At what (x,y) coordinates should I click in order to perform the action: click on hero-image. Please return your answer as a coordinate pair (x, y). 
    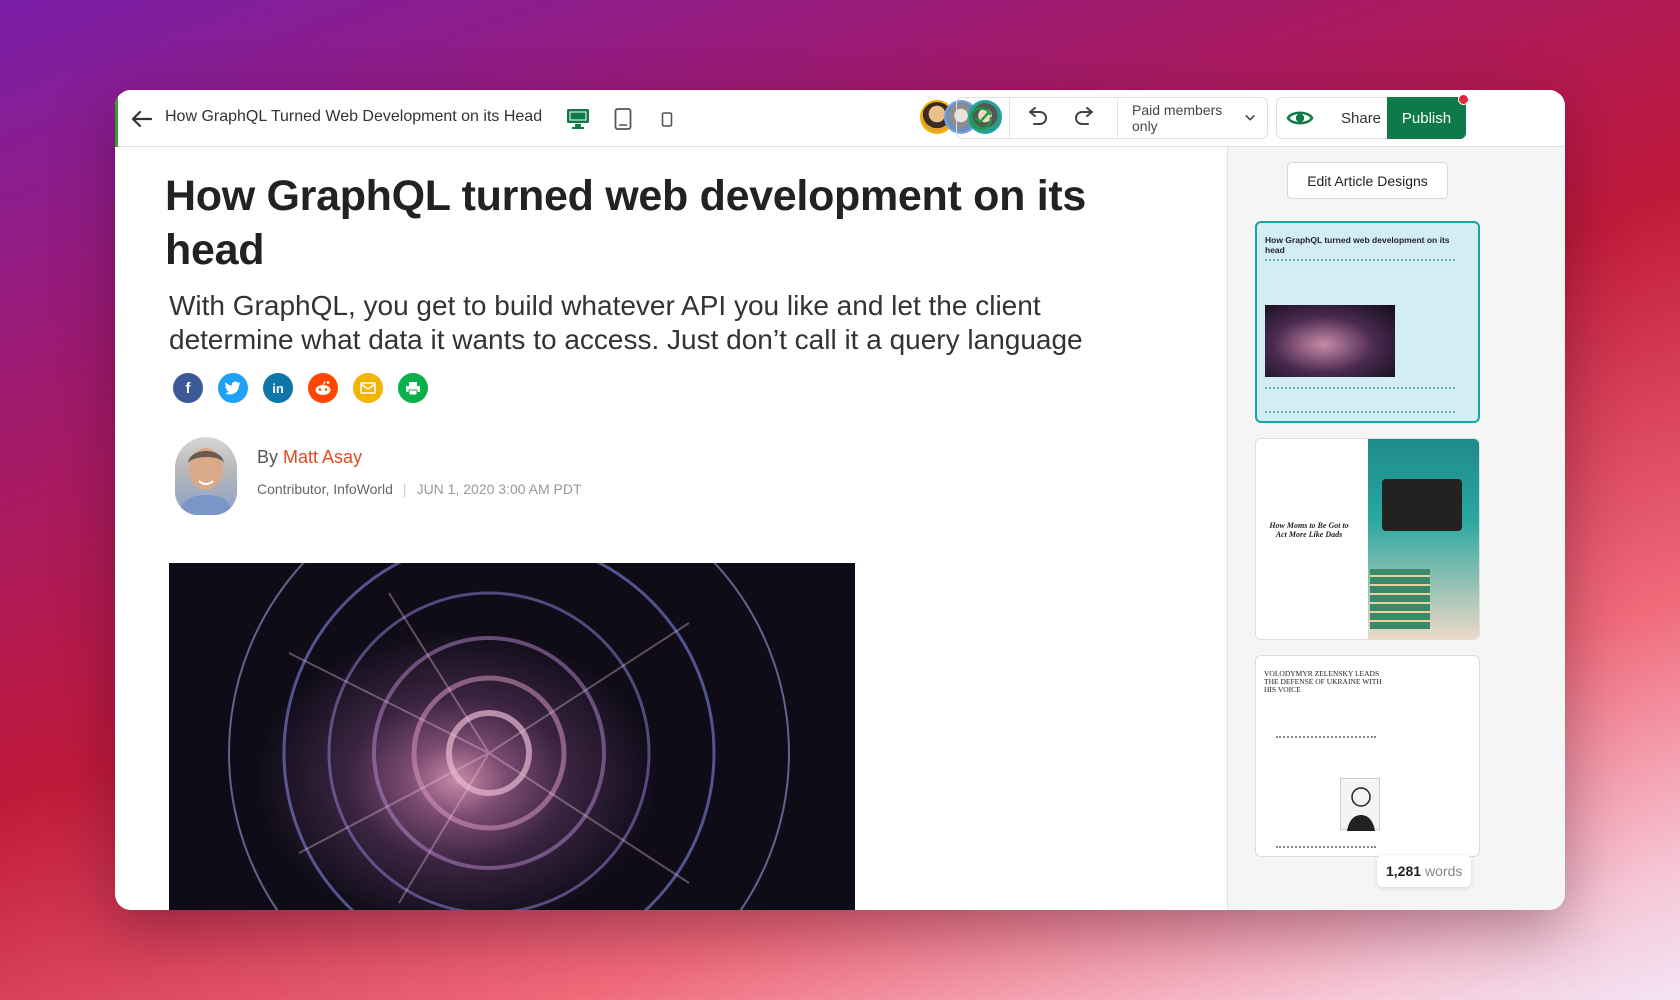
    Looking at the image, I should click on (512, 736).